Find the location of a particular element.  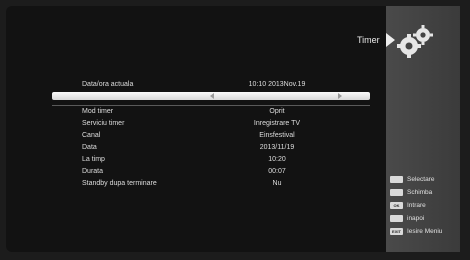

legend-inapoi: inapoi is located at coordinates (425, 218).